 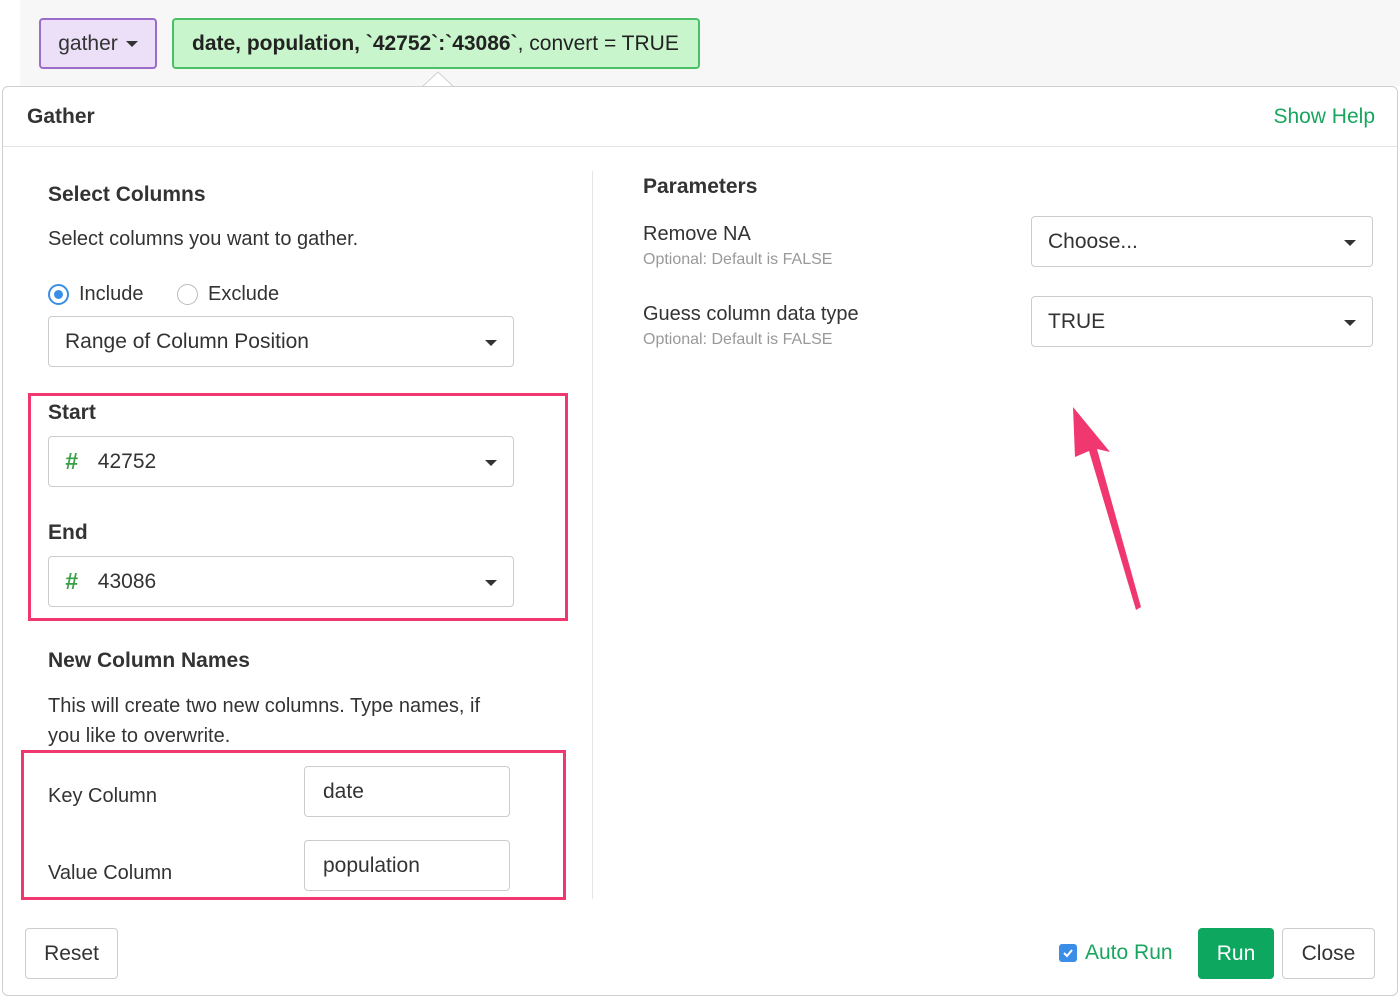 What do you see at coordinates (1107, 508) in the screenshot?
I see `annotation-arrow-icon` at bounding box center [1107, 508].